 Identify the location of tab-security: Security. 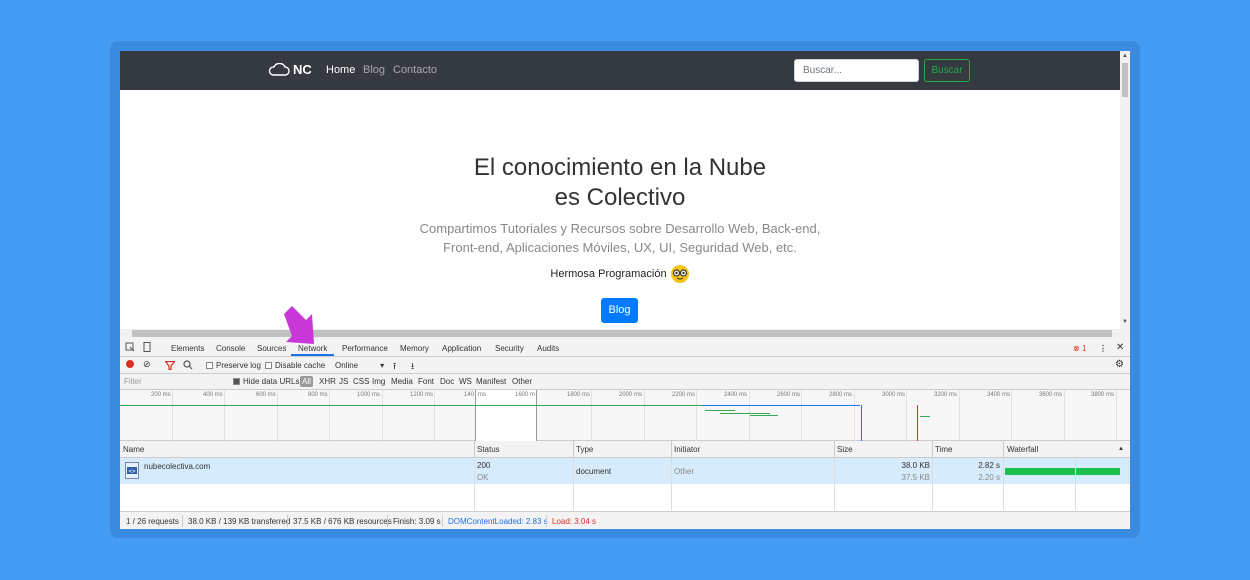
(509, 348).